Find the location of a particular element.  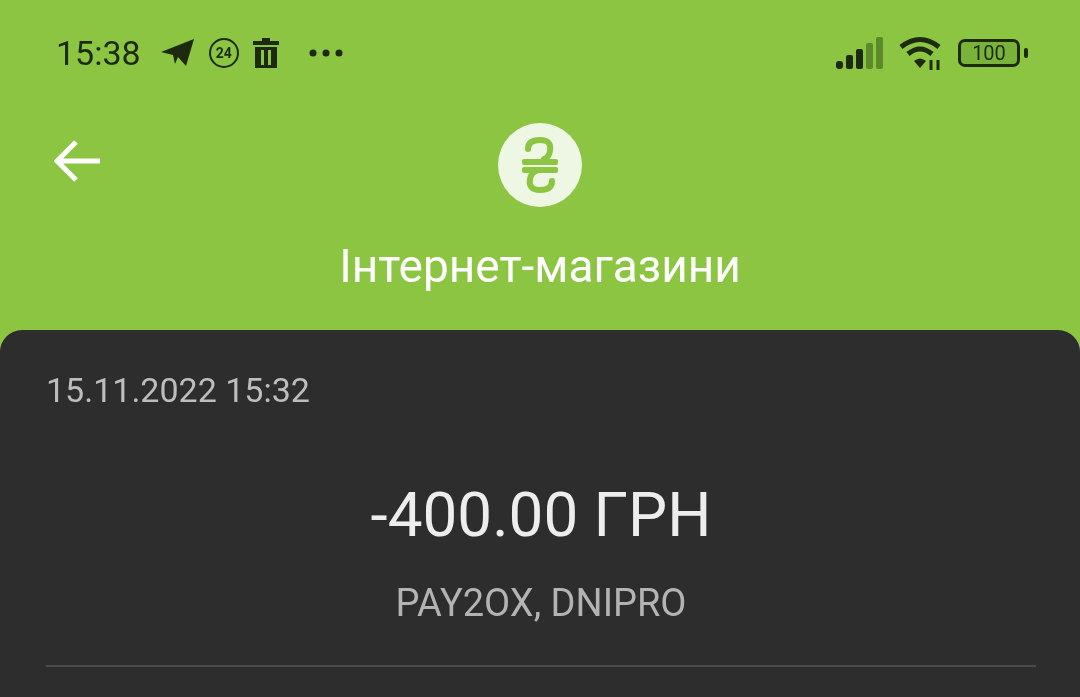

transaction-amount: -400.00 ГРН is located at coordinates (541, 514).